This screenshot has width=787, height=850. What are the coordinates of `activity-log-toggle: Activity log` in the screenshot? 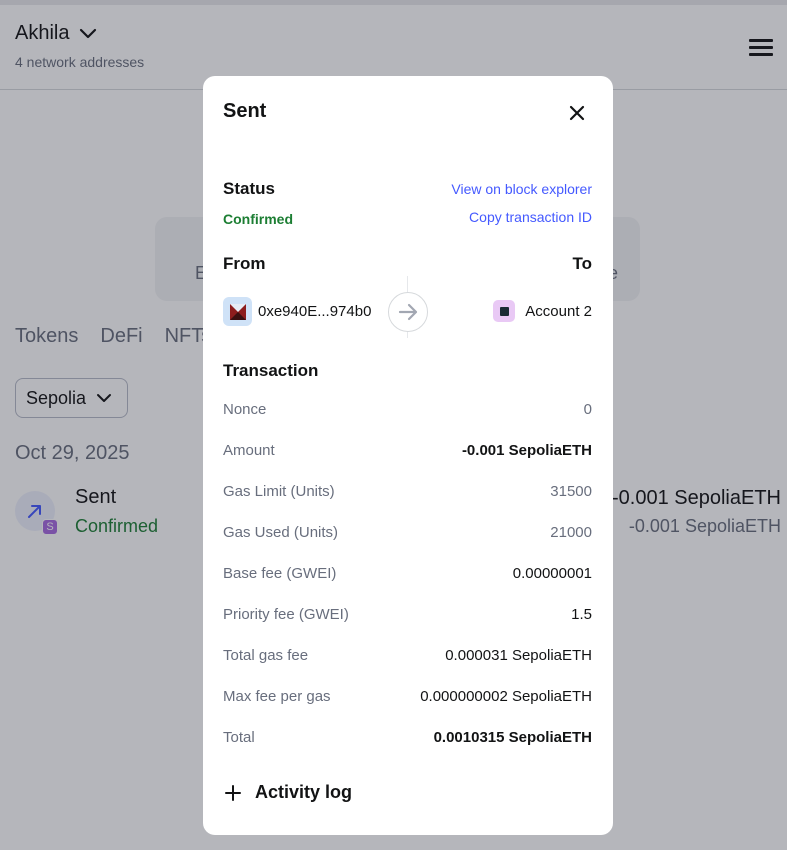 It's located at (288, 792).